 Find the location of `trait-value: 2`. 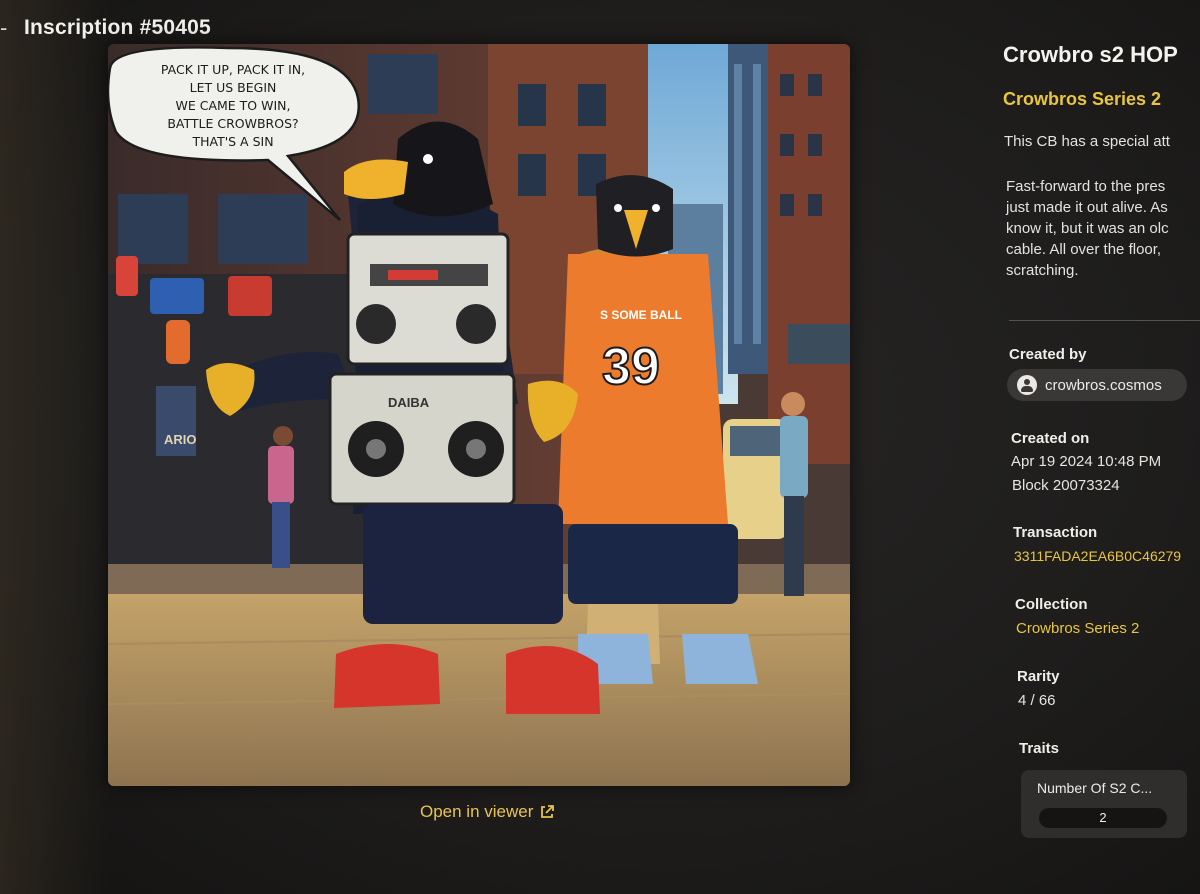

trait-value: 2 is located at coordinates (1103, 818).